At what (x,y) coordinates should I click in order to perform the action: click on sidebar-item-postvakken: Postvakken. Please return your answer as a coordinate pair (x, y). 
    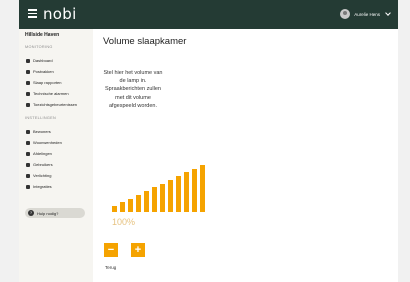
    Looking at the image, I should click on (40, 71).